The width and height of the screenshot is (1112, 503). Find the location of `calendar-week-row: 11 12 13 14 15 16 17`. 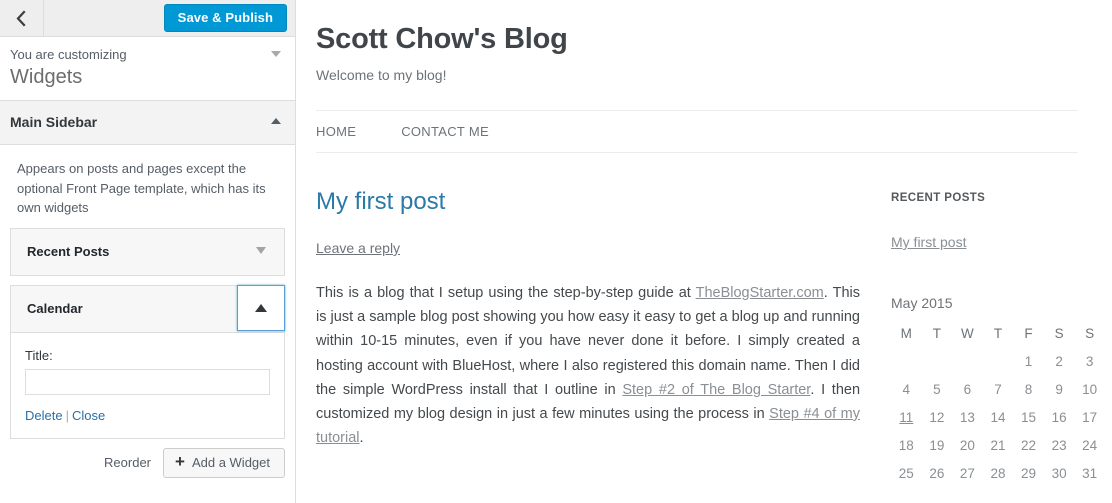

calendar-week-row: 11 12 13 14 15 16 17 is located at coordinates (998, 418).